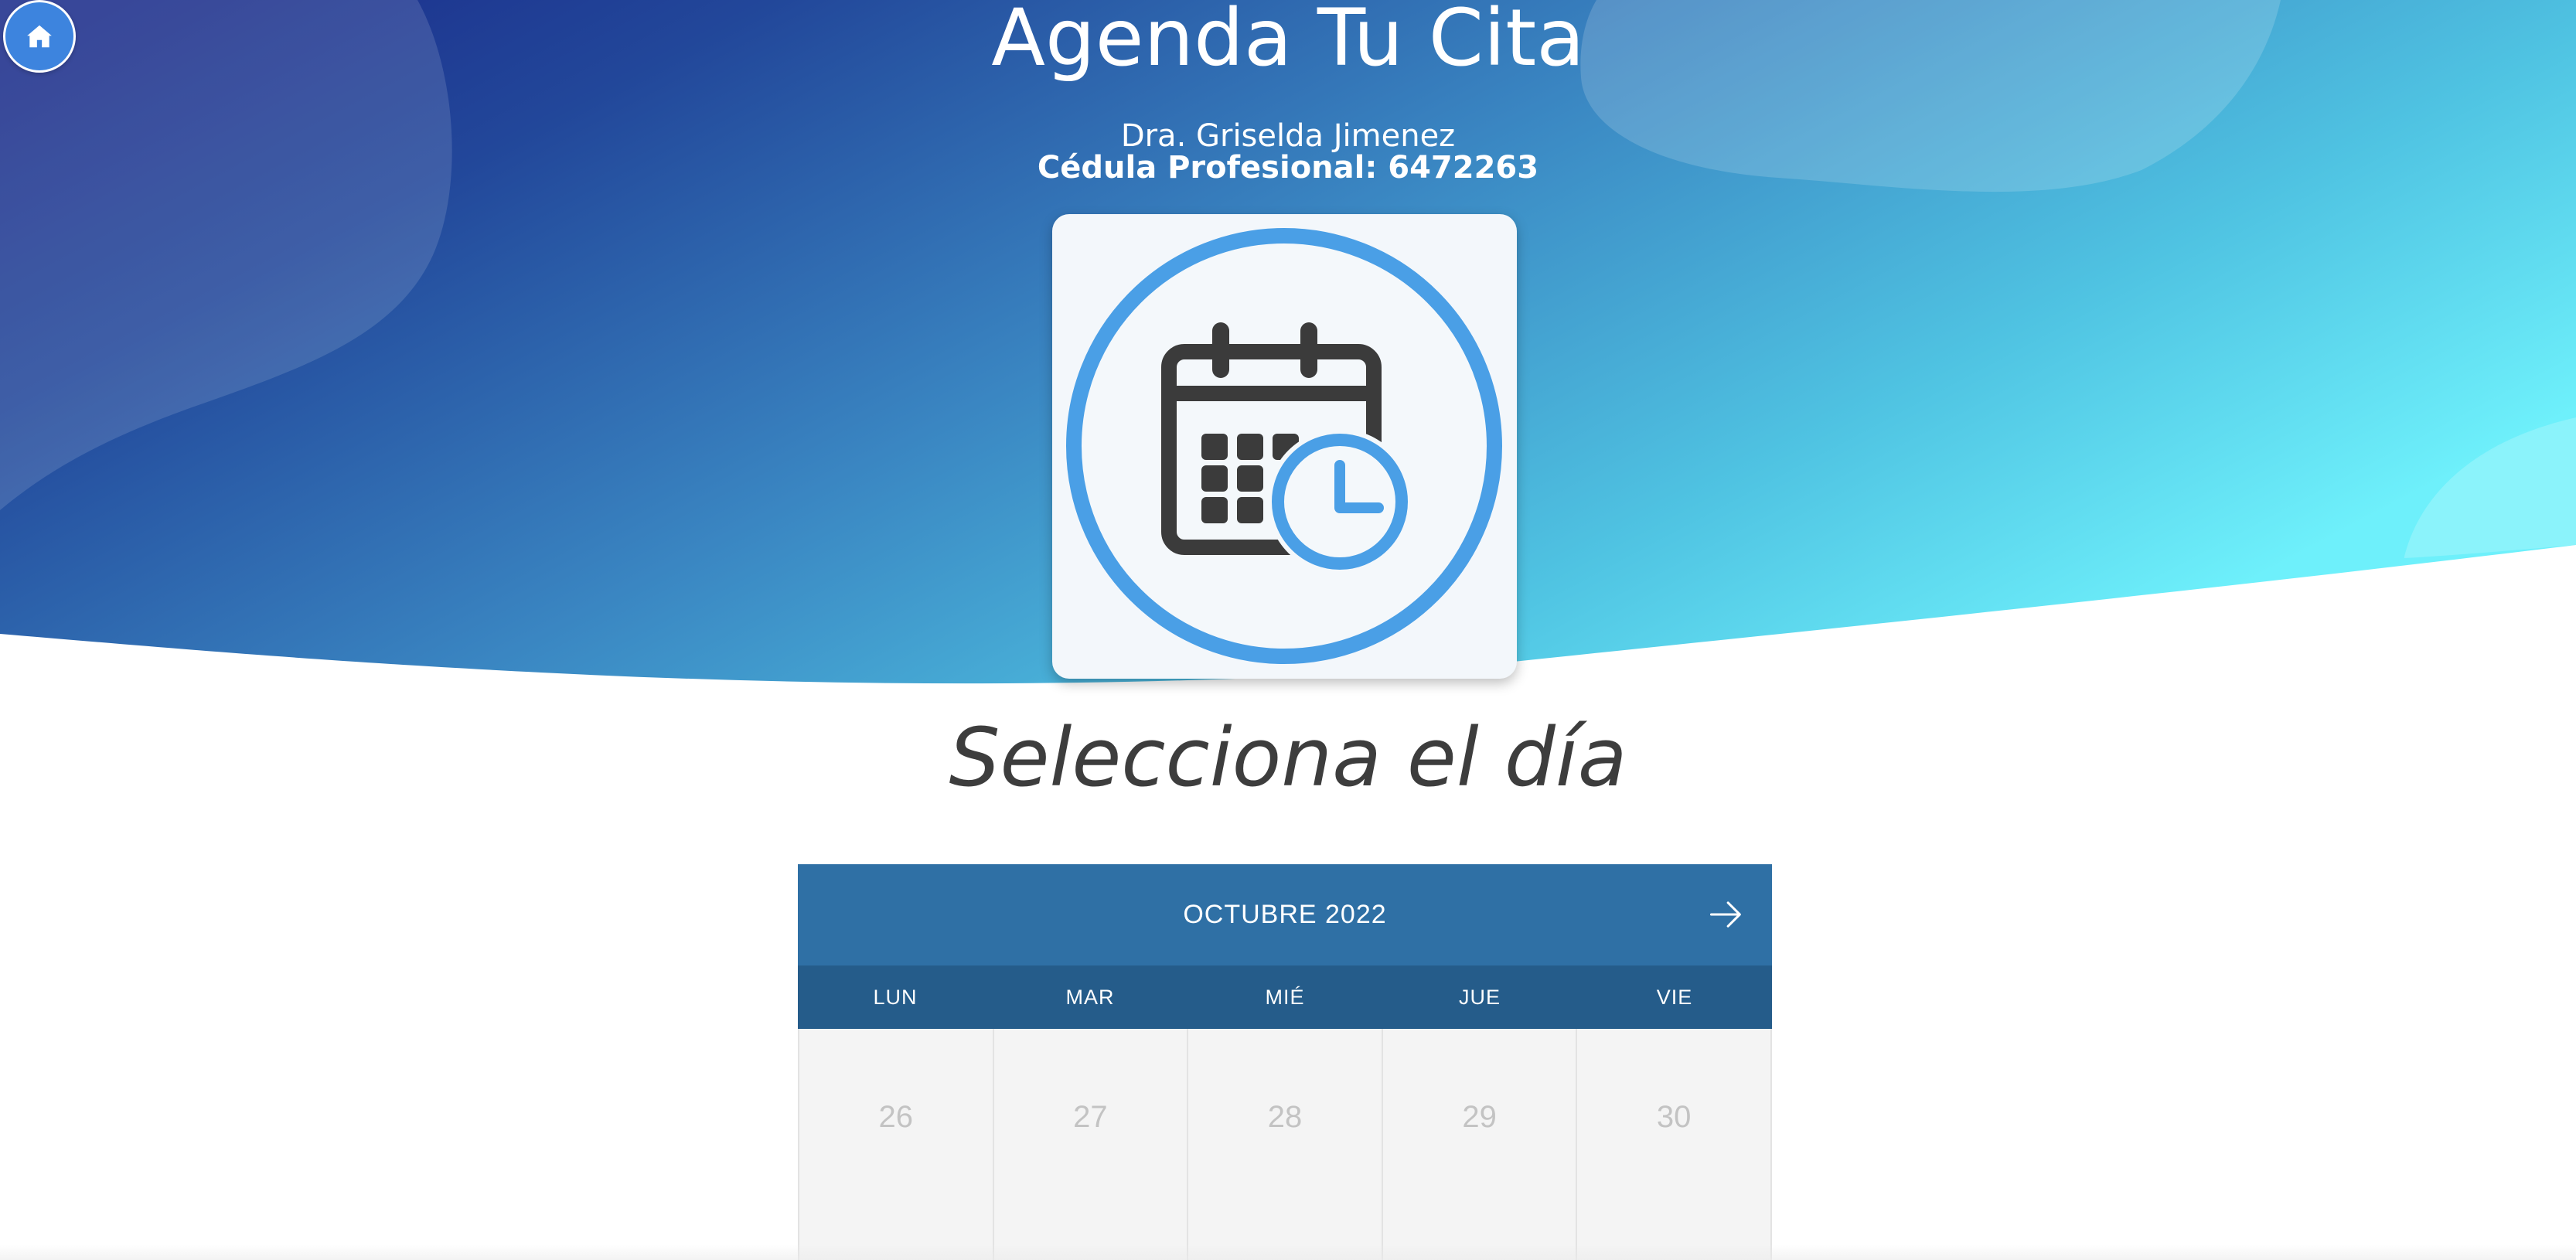 This screenshot has height=1260, width=2576. I want to click on weekday-label: VIE, so click(1674, 997).